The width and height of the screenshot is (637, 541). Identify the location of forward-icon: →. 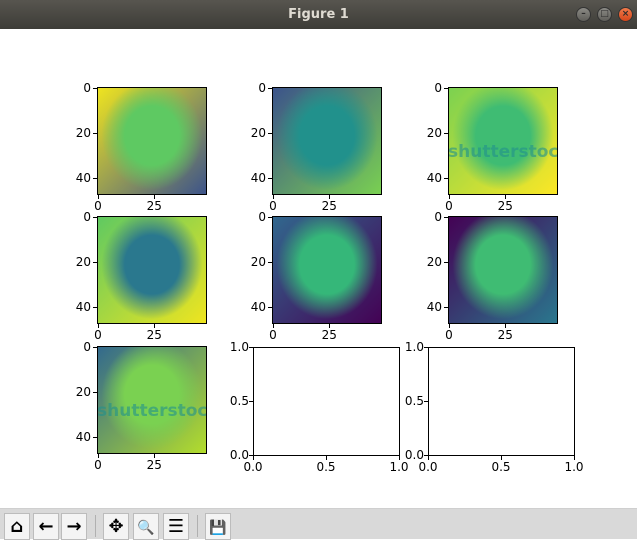
(74, 526).